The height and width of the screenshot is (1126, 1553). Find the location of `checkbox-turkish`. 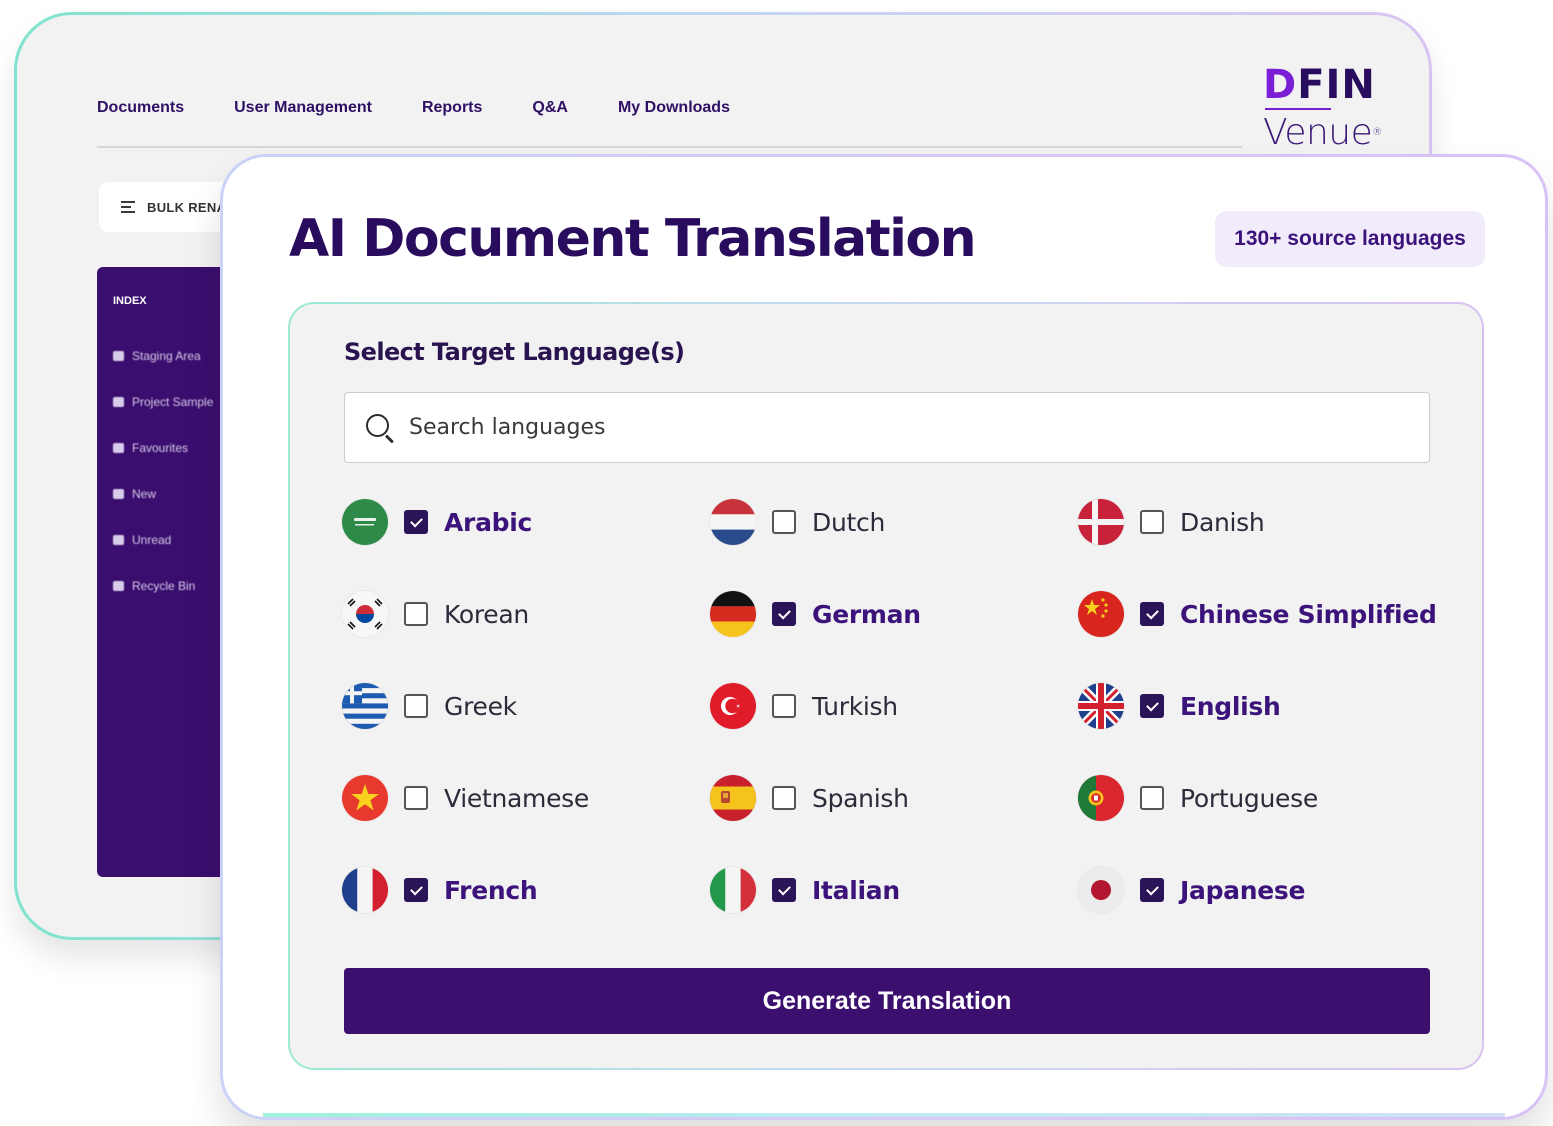

checkbox-turkish is located at coordinates (784, 706).